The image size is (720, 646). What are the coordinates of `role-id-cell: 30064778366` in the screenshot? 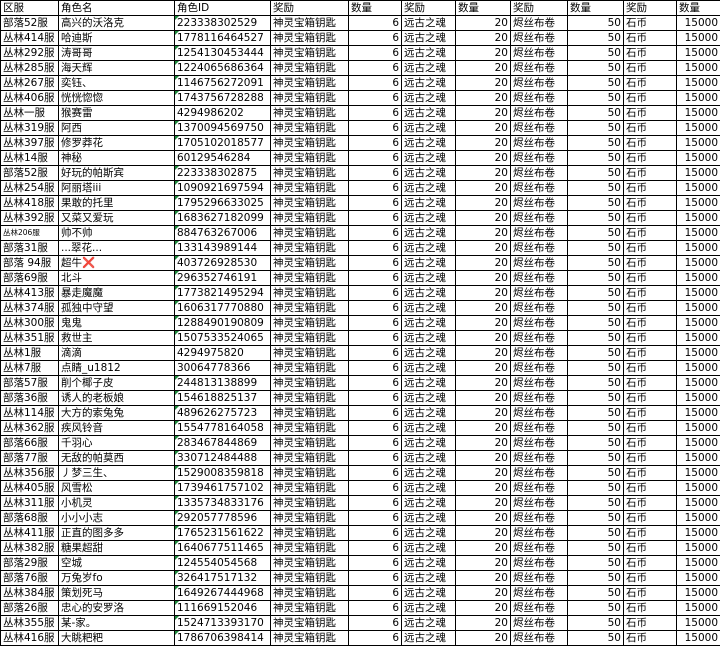 It's located at (223, 368).